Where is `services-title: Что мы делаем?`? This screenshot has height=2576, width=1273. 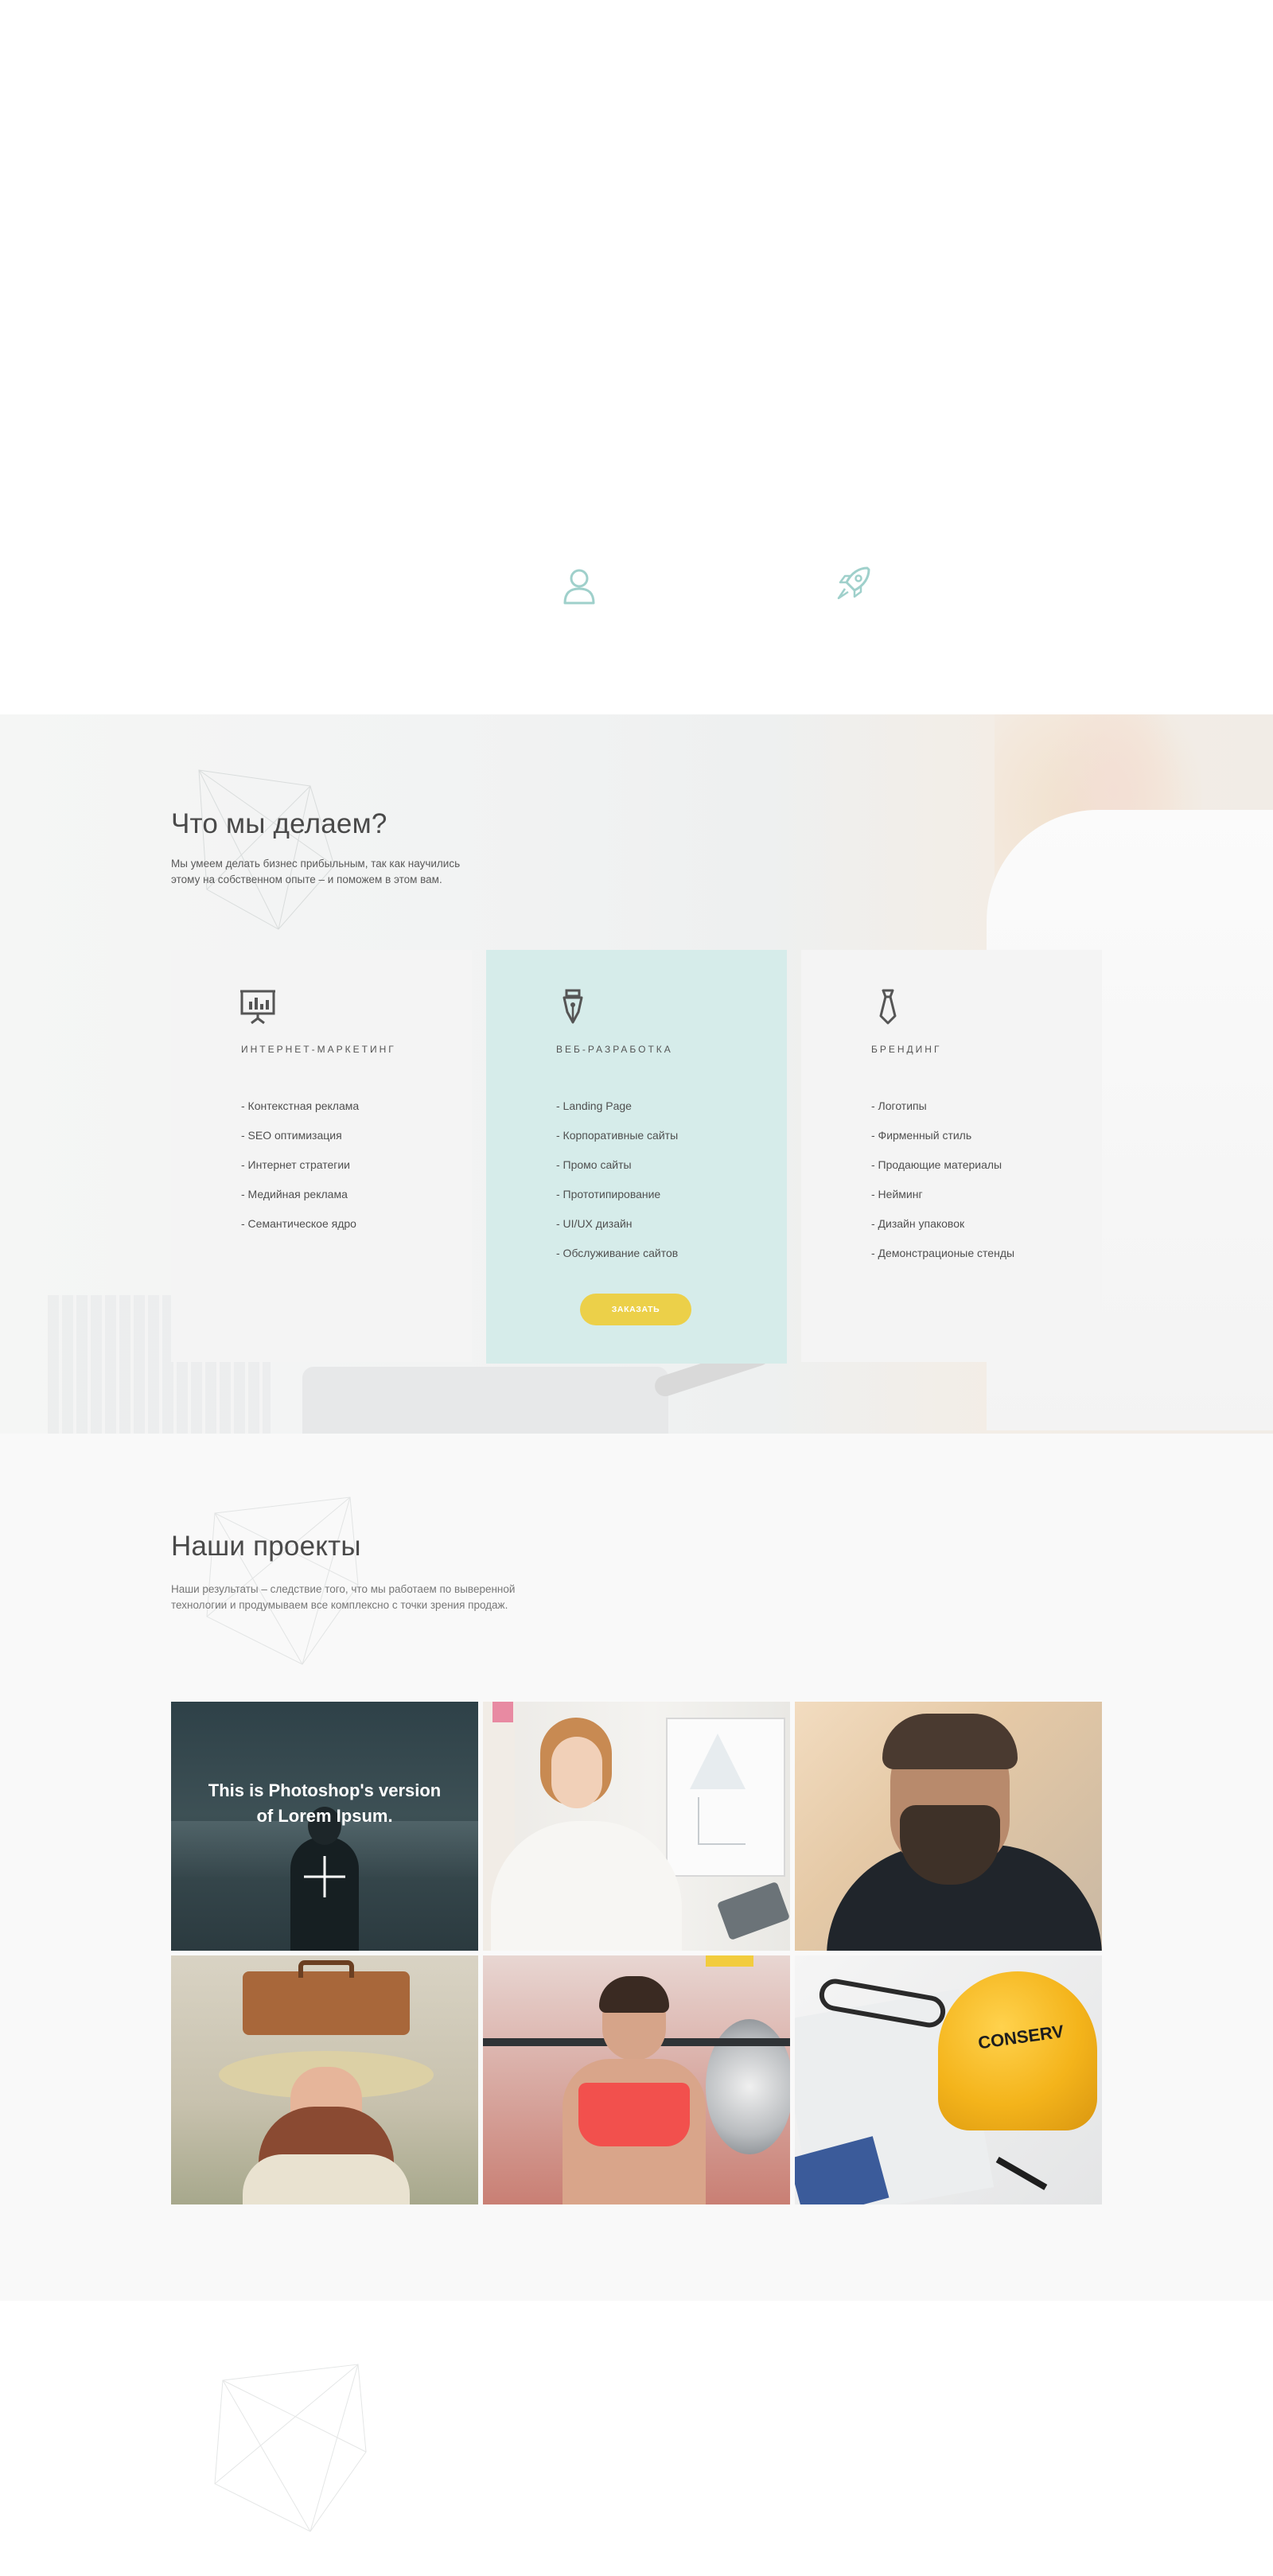
services-title: Что мы делаем? is located at coordinates (279, 824).